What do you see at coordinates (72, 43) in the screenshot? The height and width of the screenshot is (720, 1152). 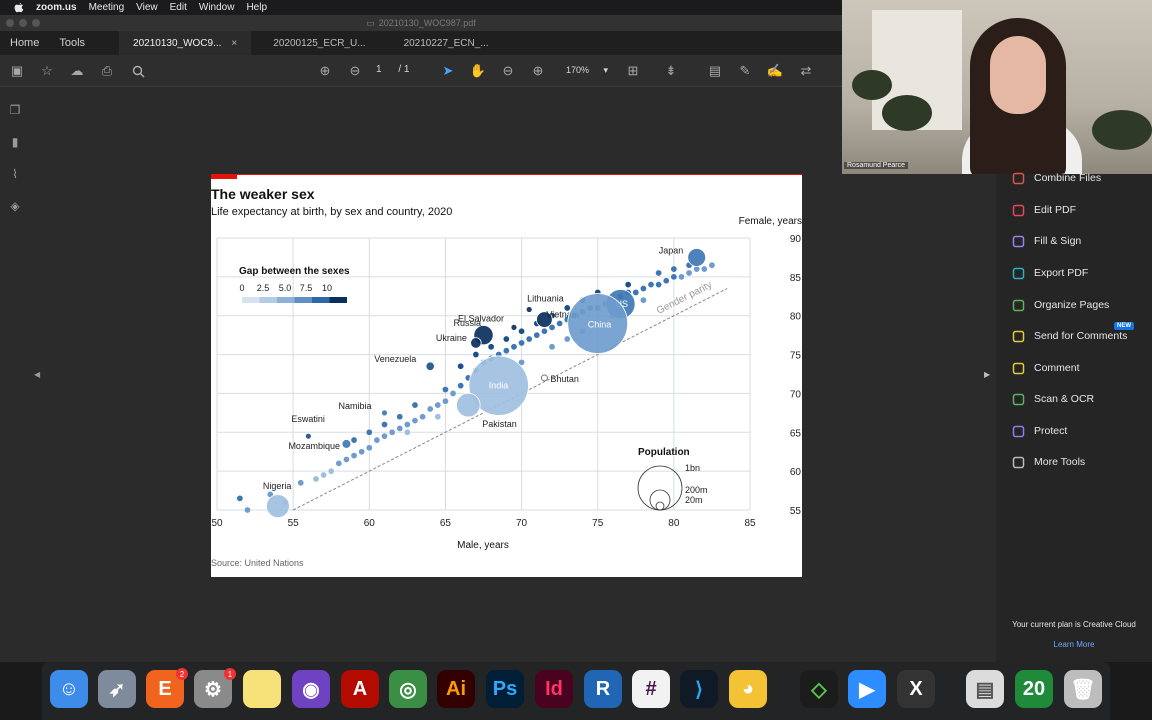 I see `tools-nav: Tools` at bounding box center [72, 43].